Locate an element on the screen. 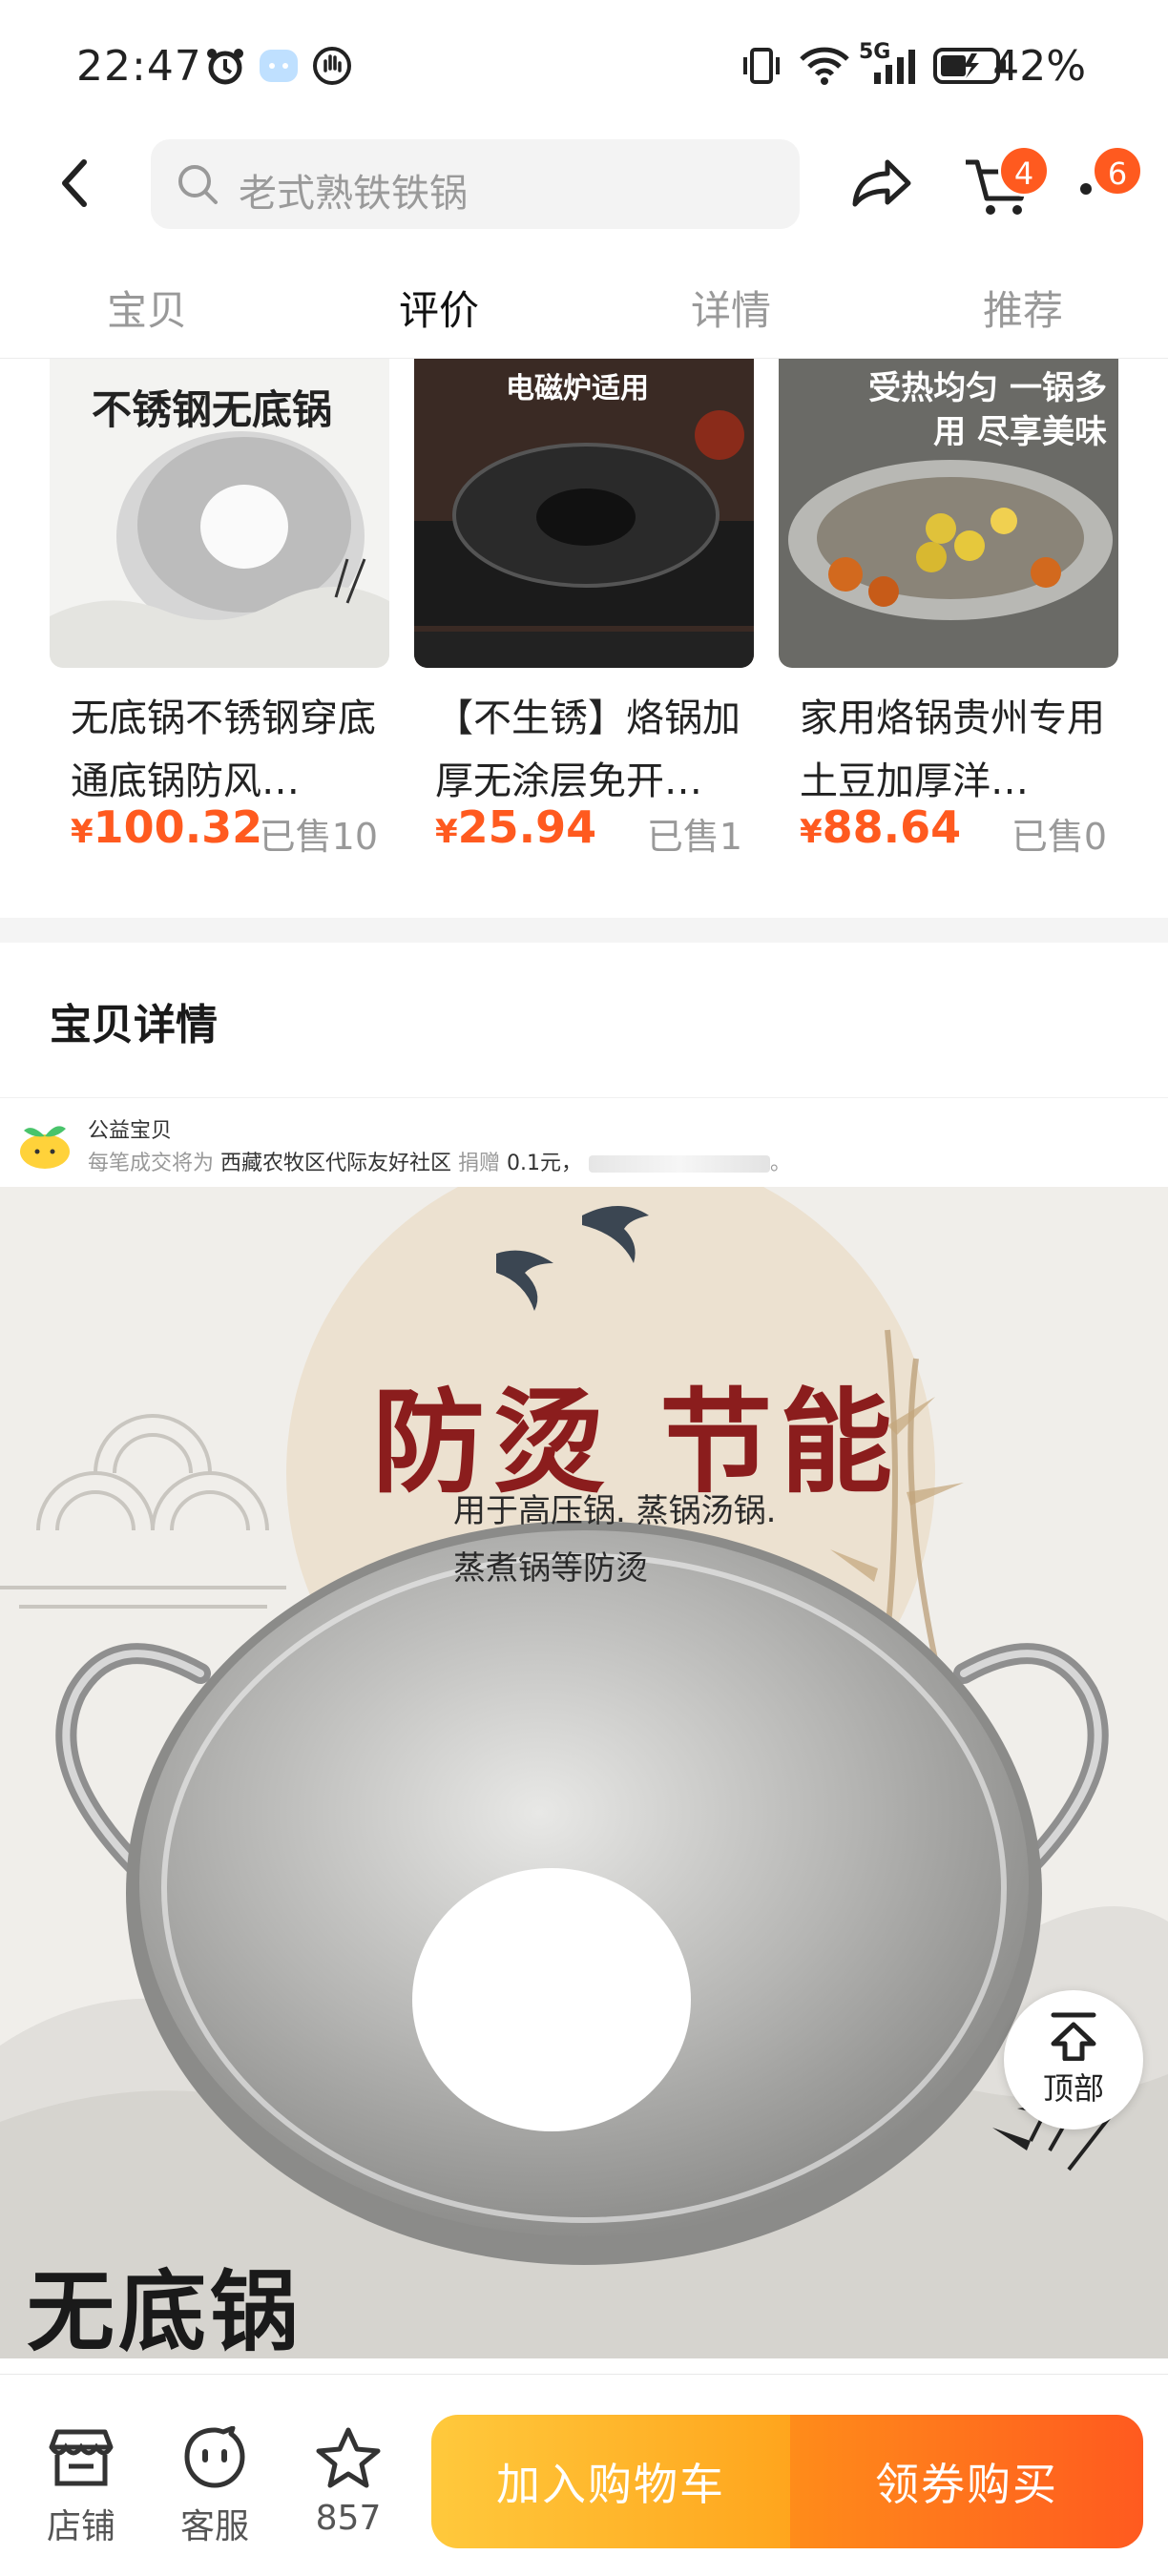 This screenshot has height=2576, width=1168. bottom-action-bar: 店铺 客服 857 加入购物车 领券购买 is located at coordinates (584, 2475).